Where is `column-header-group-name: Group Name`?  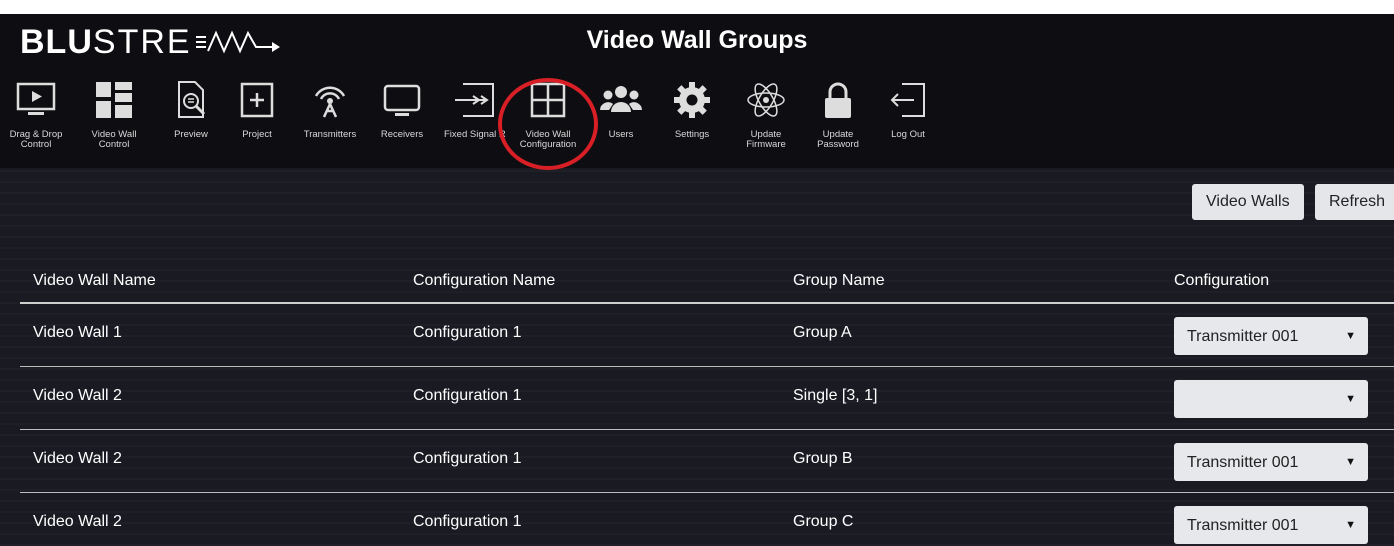 column-header-group-name: Group Name is located at coordinates (839, 280).